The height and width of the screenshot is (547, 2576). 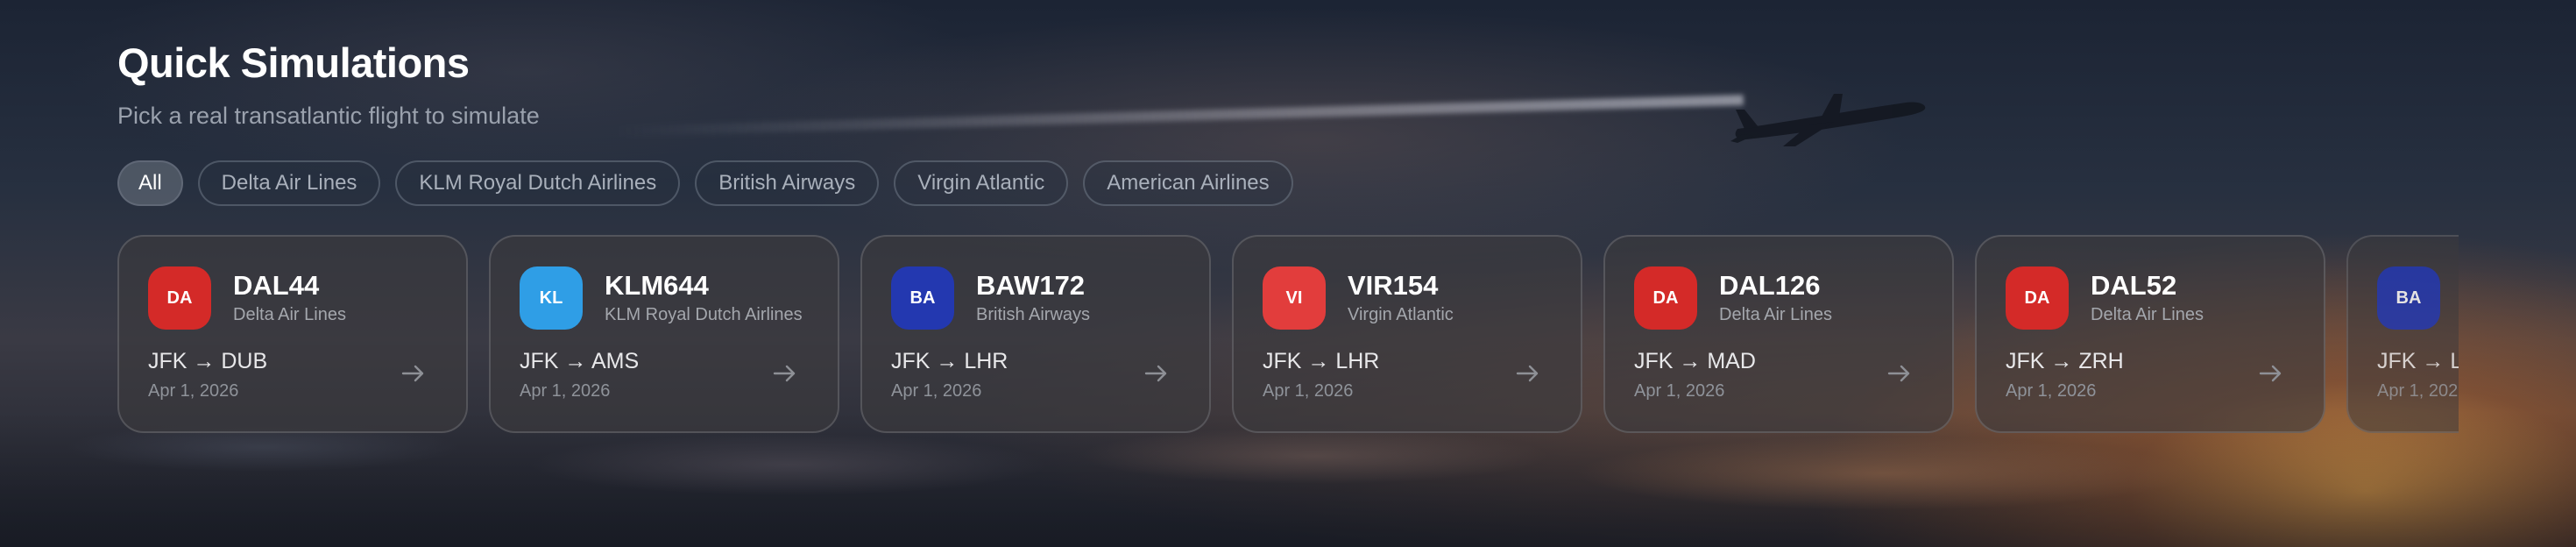 I want to click on flight-number: KLM644, so click(x=657, y=285).